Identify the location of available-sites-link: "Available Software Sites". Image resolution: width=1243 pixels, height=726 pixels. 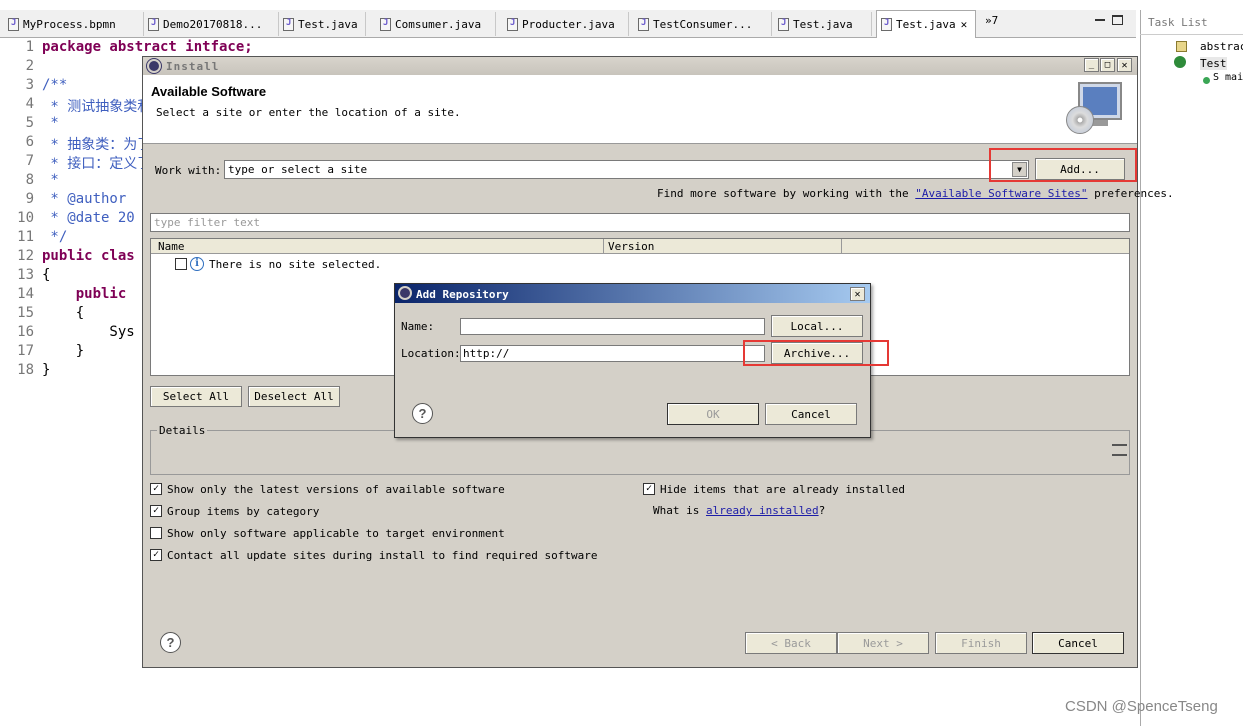
(1001, 193).